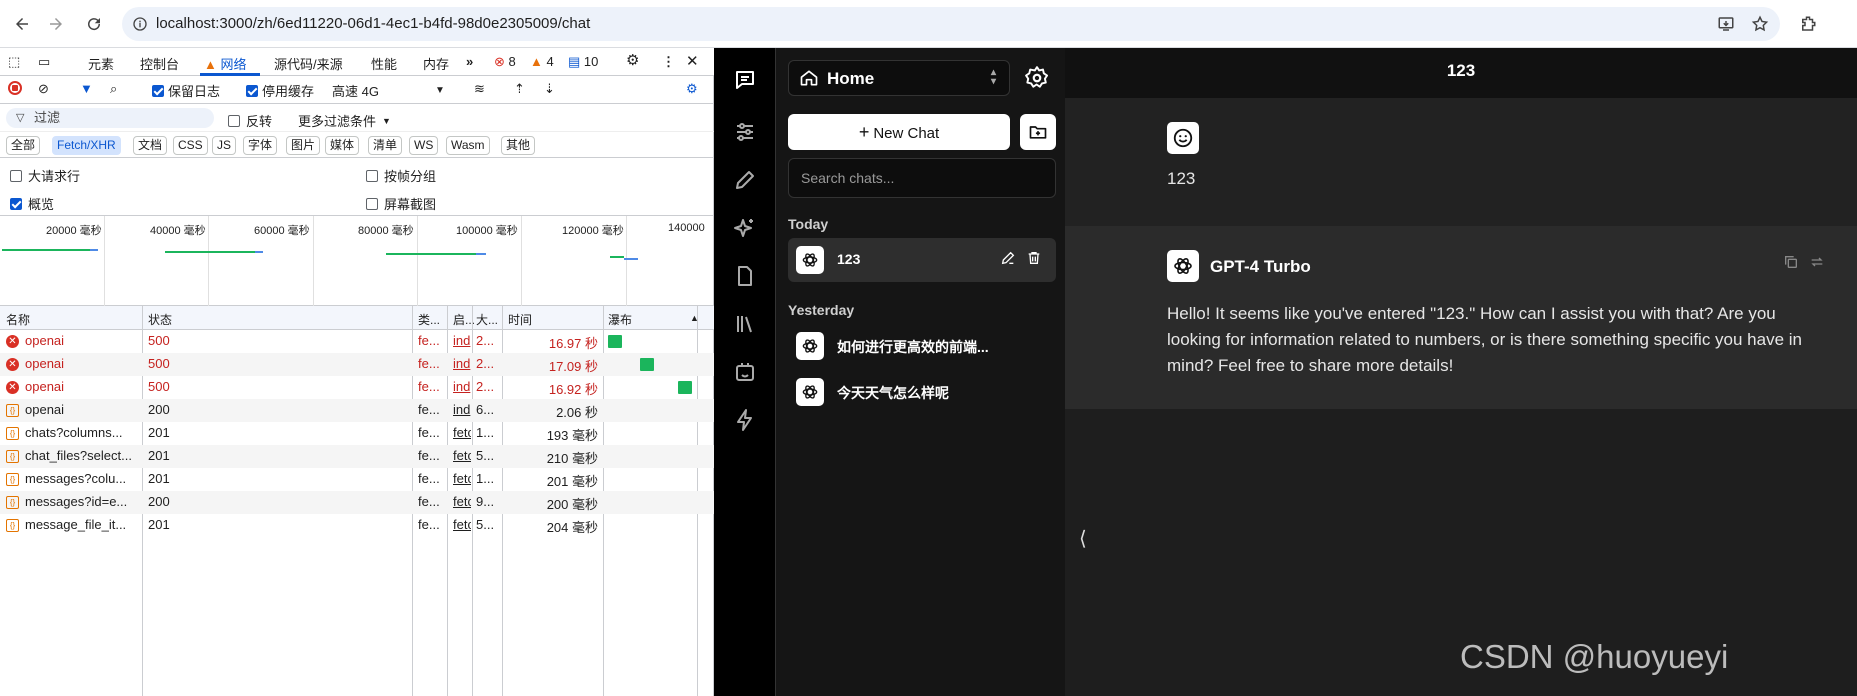 The image size is (1857, 696). I want to click on more-options-icon: ⋮, so click(668, 62).